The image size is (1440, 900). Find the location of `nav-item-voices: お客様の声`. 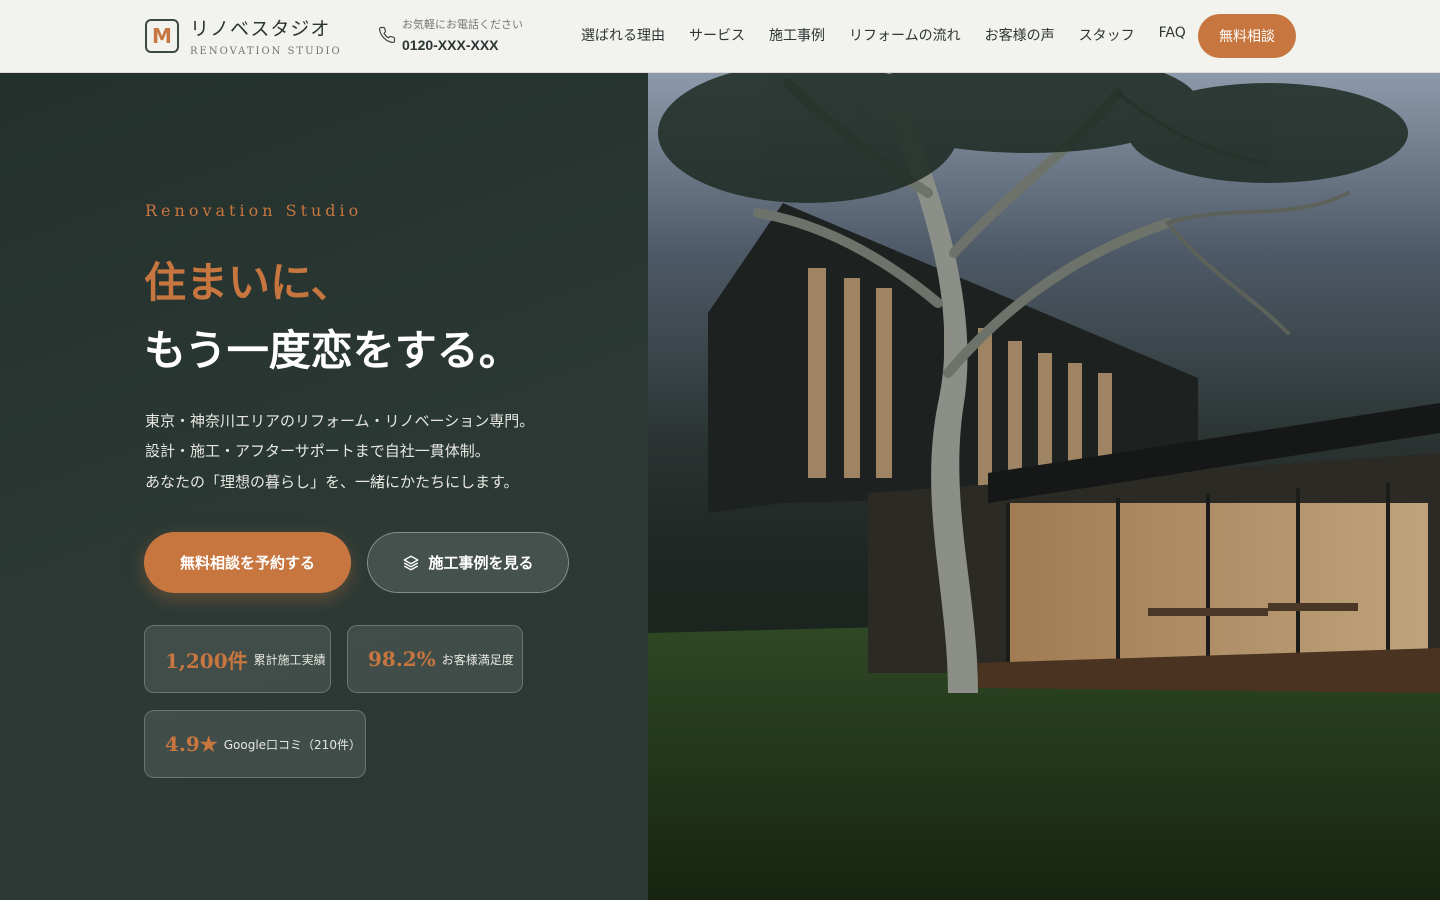

nav-item-voices: お客様の声 is located at coordinates (1020, 35).